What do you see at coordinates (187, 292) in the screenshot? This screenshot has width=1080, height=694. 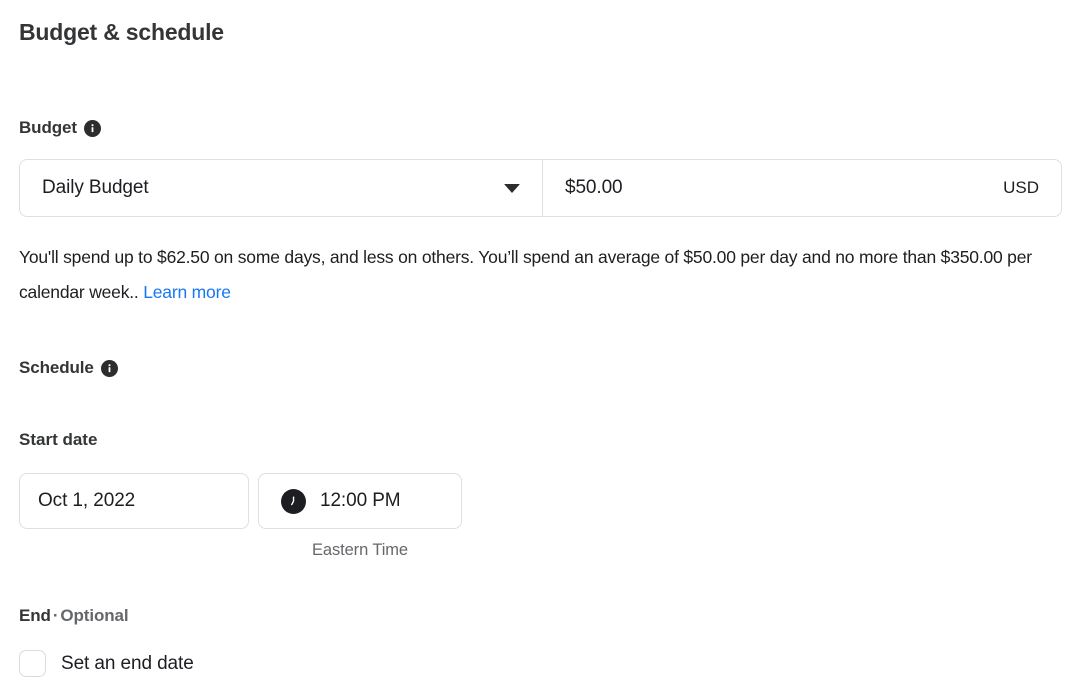 I see `learn-more-link: Learn more` at bounding box center [187, 292].